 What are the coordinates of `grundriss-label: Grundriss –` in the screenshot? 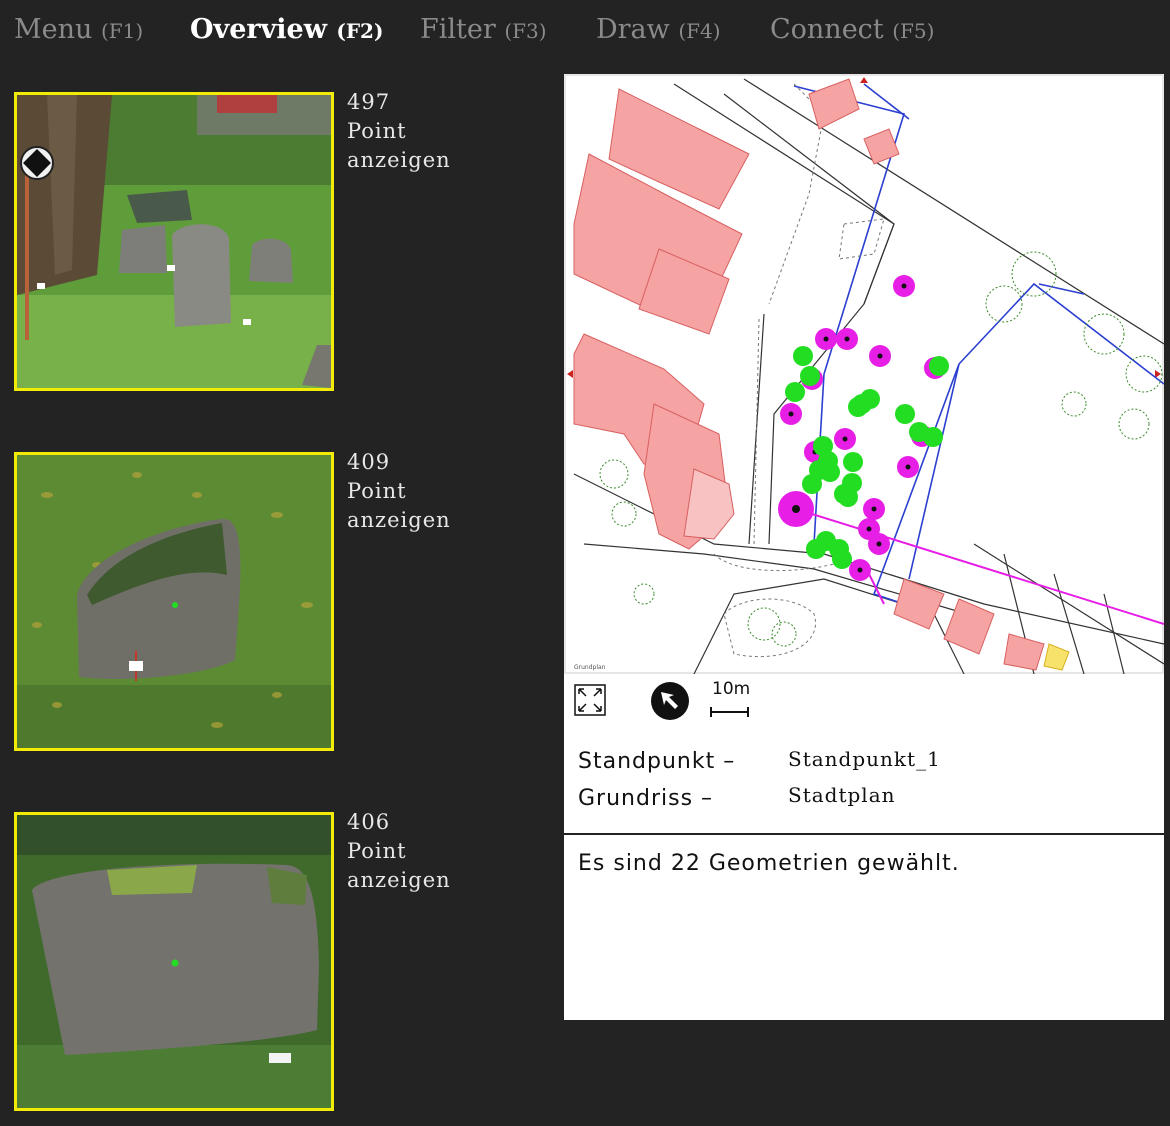 It's located at (646, 798).